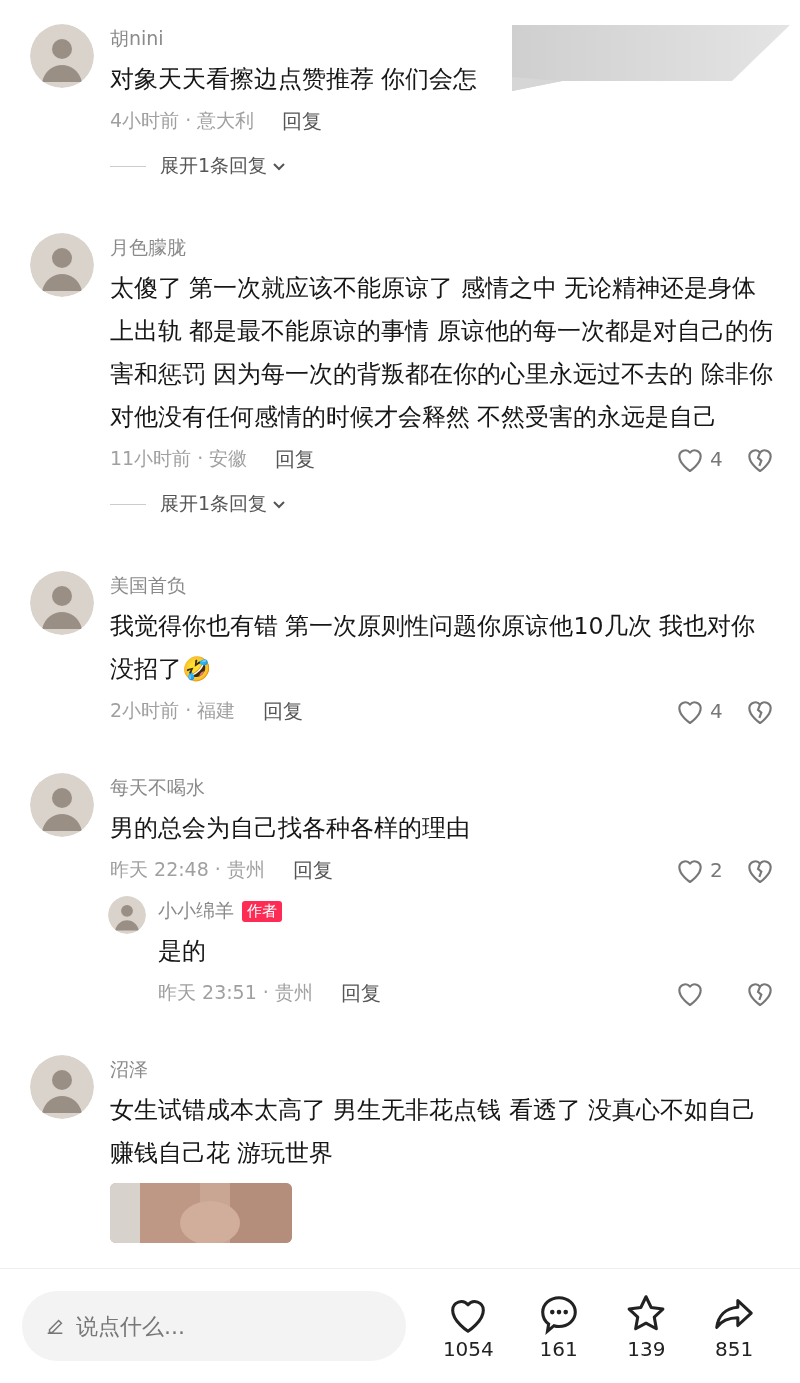 Image resolution: width=800 pixels, height=1383 pixels. I want to click on like-count: 2, so click(716, 870).